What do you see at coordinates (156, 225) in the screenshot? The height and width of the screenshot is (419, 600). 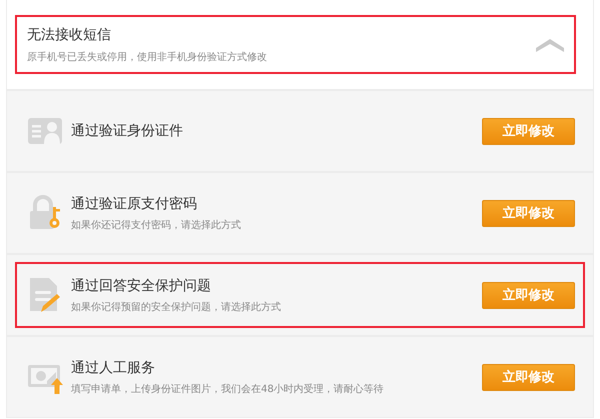 I see `option-description: 如果你还记得支付密码，请选择此方式` at bounding box center [156, 225].